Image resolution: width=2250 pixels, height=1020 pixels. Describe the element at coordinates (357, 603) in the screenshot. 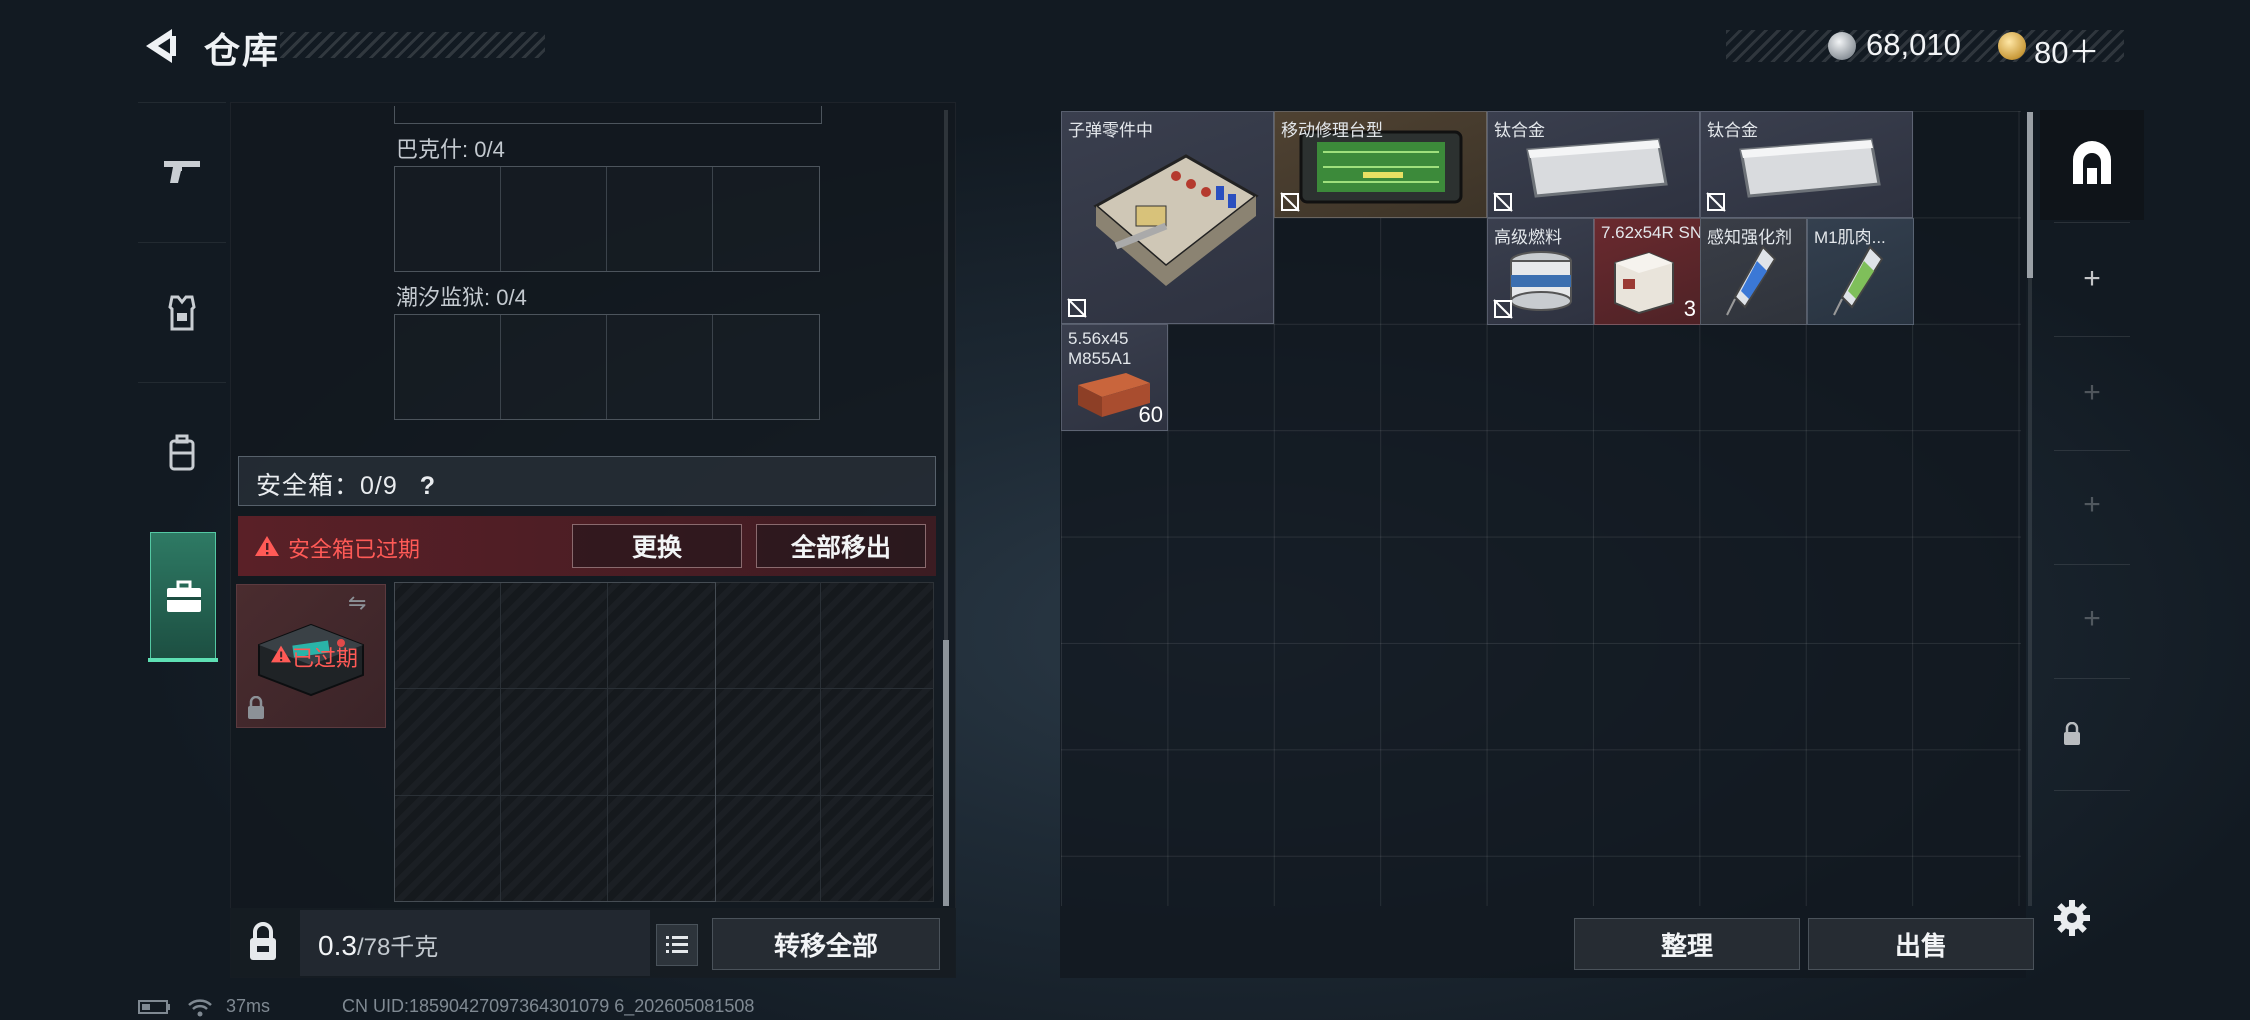

I see `swap-icon: ⇋` at that location.